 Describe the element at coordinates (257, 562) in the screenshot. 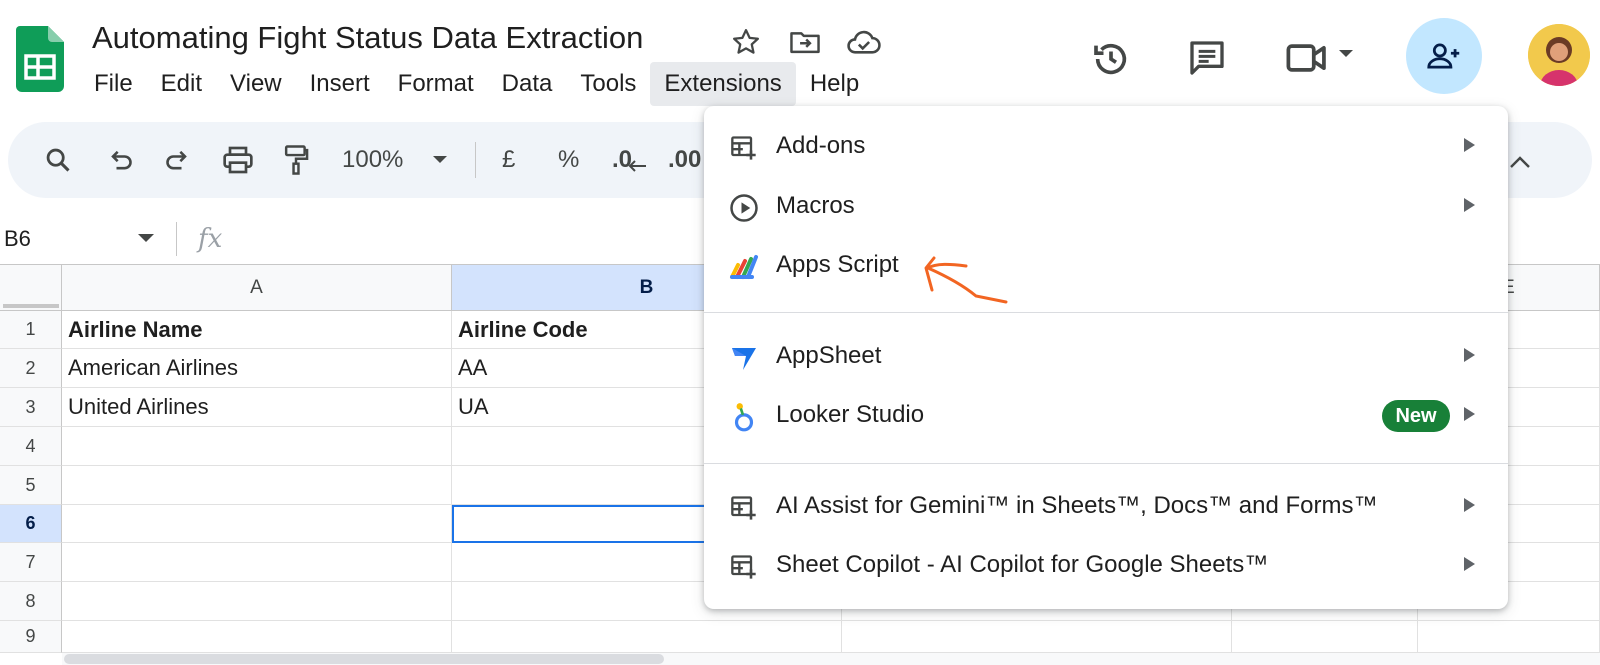

I see `cell-a7` at that location.